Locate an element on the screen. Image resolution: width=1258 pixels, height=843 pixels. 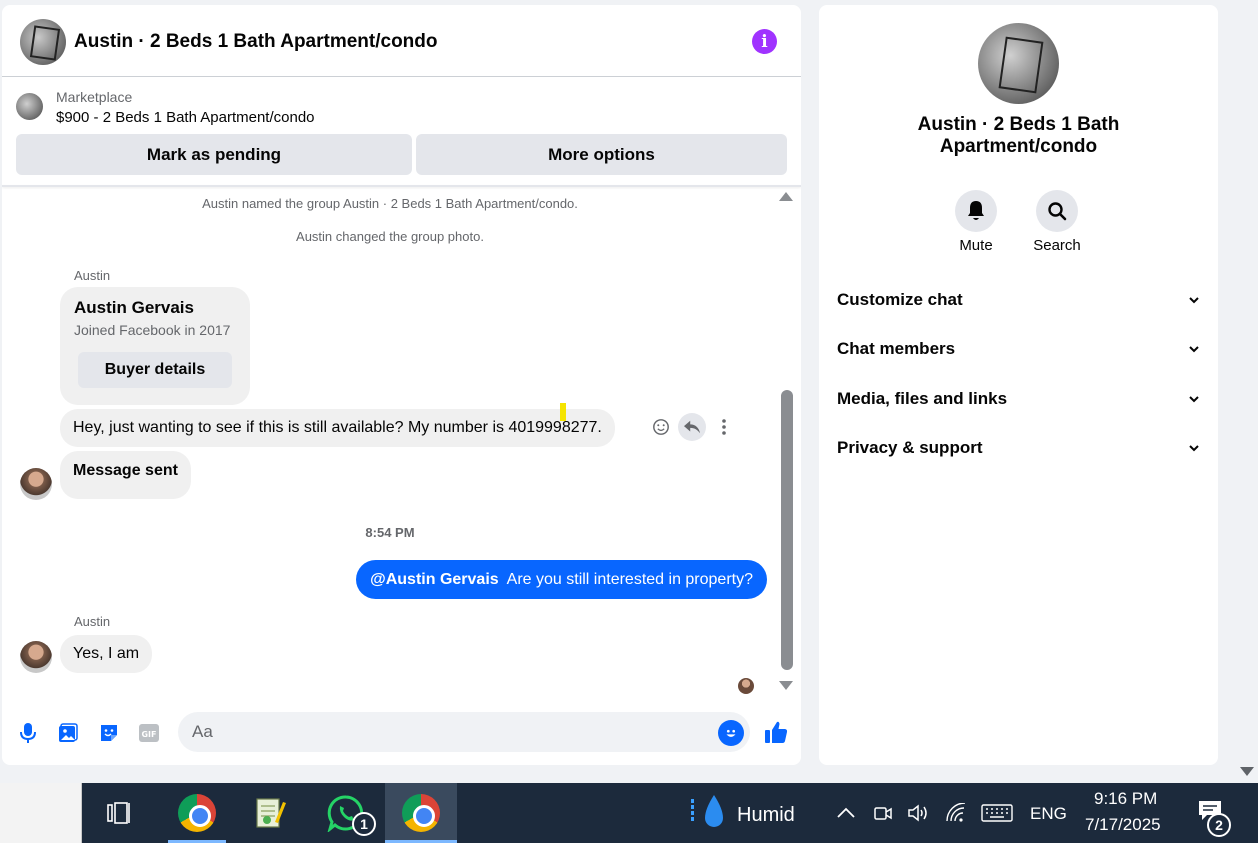
scroll-up-arrow is located at coordinates (786, 196).